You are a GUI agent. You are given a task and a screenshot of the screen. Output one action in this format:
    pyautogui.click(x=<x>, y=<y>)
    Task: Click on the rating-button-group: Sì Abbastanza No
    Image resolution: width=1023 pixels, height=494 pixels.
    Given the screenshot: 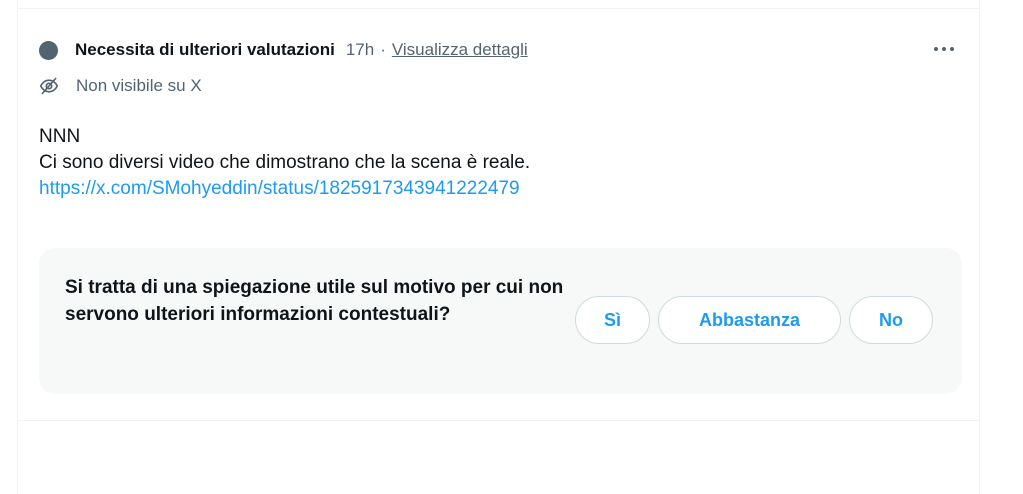 What is the action you would take?
    pyautogui.click(x=754, y=320)
    